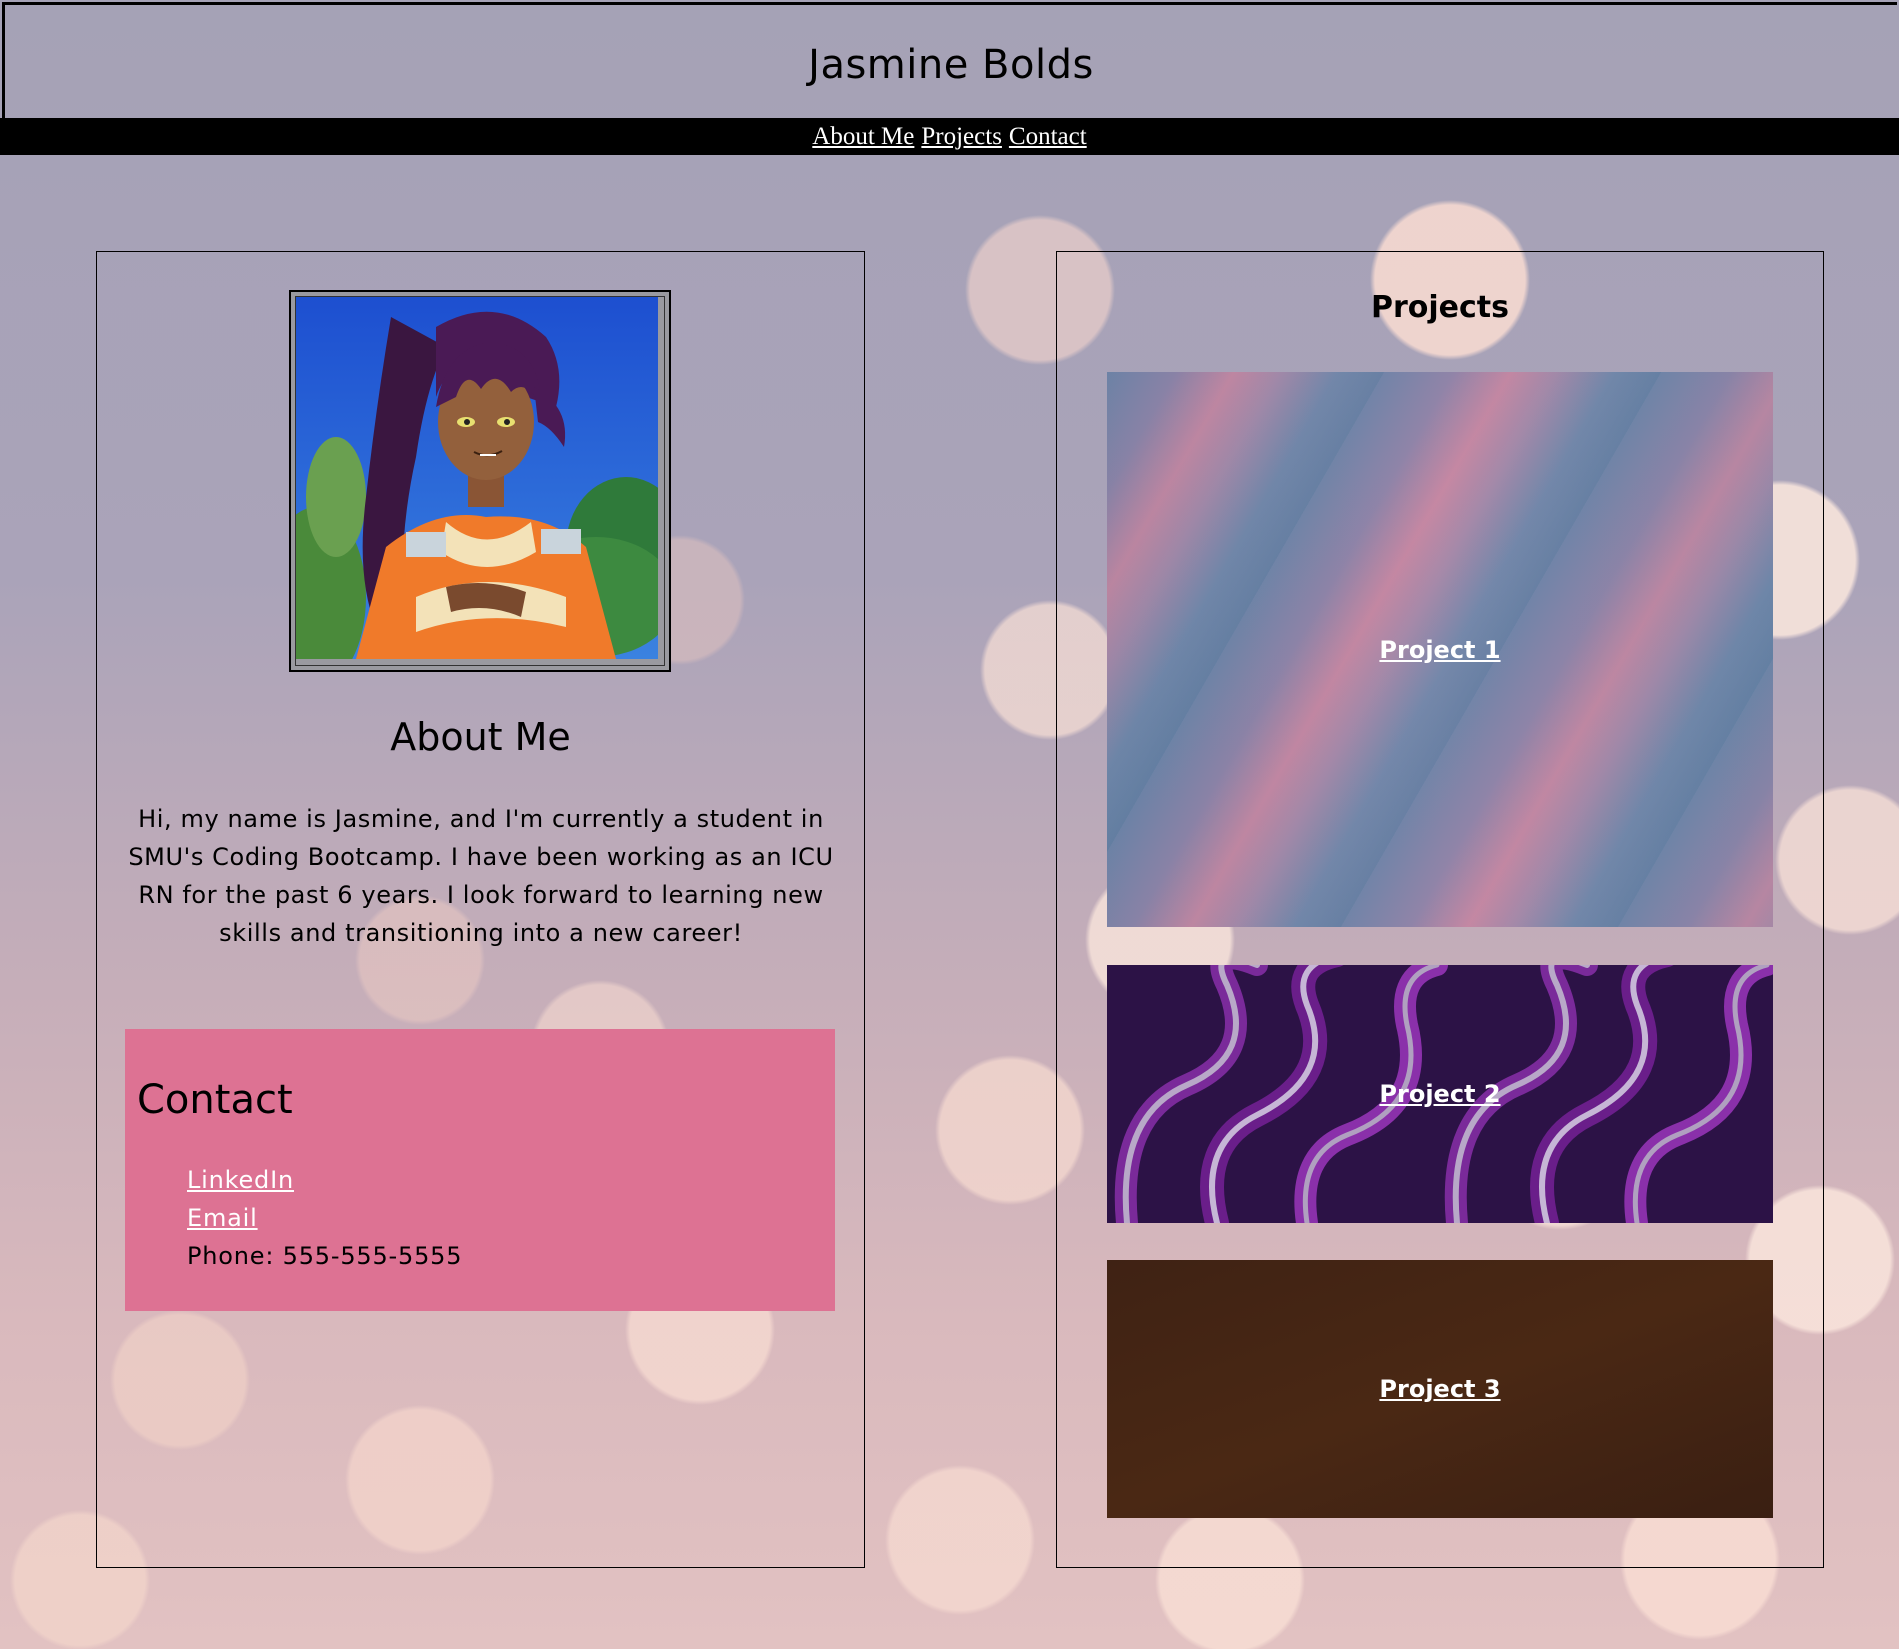 This screenshot has width=1899, height=1649. What do you see at coordinates (222, 1218) in the screenshot?
I see `email-link: Email` at bounding box center [222, 1218].